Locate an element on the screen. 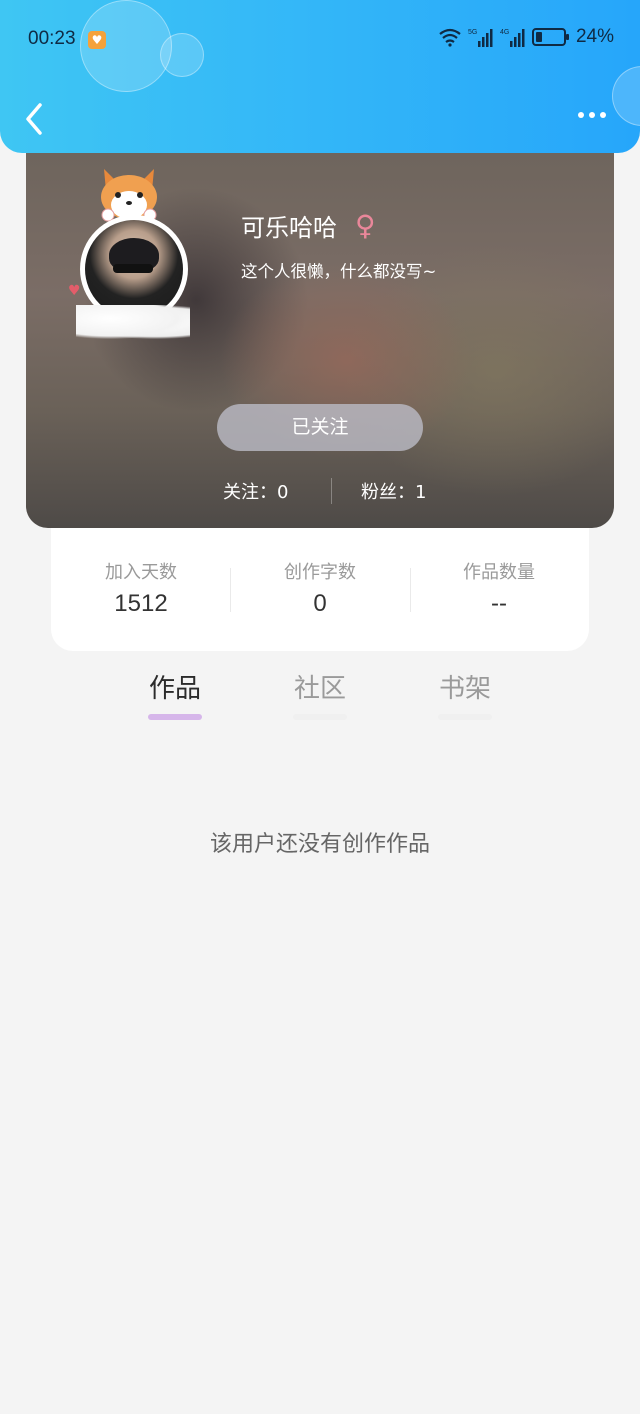  bio: 这个人很懒，什么都没写~ is located at coordinates (339, 271).